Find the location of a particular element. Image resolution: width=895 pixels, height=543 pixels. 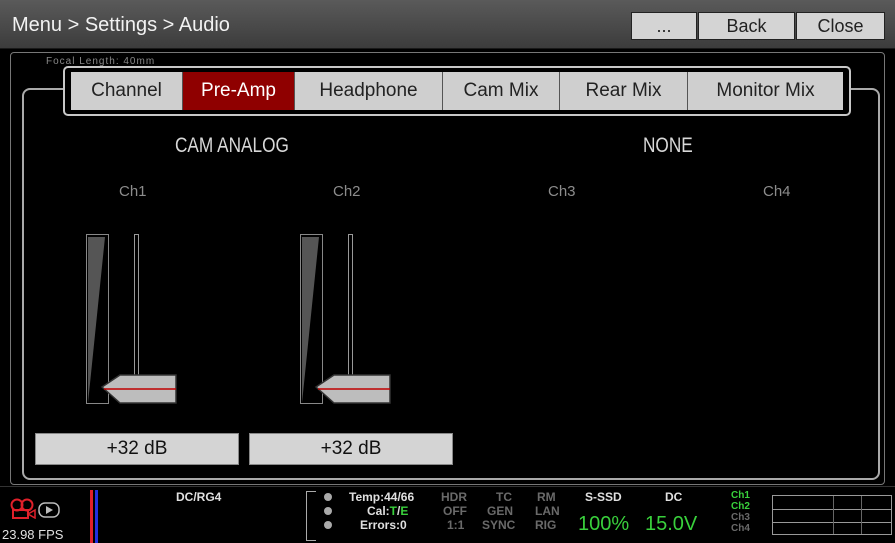

title-bar: Menu > Settings > Audio ... Back Close is located at coordinates (447, 24).